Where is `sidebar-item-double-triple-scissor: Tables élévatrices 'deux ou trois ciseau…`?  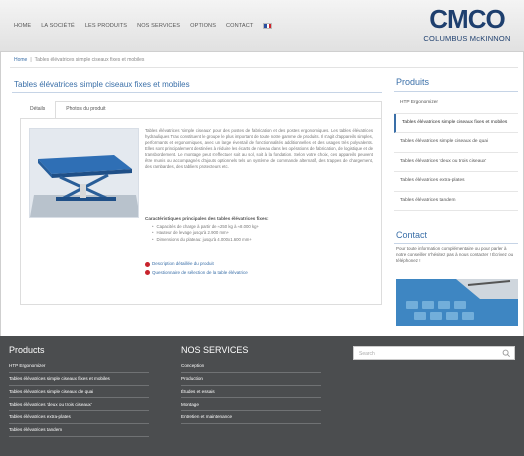 sidebar-item-double-triple-scissor: Tables élévatrices 'deux ou trois ciseau… is located at coordinates (456, 162).